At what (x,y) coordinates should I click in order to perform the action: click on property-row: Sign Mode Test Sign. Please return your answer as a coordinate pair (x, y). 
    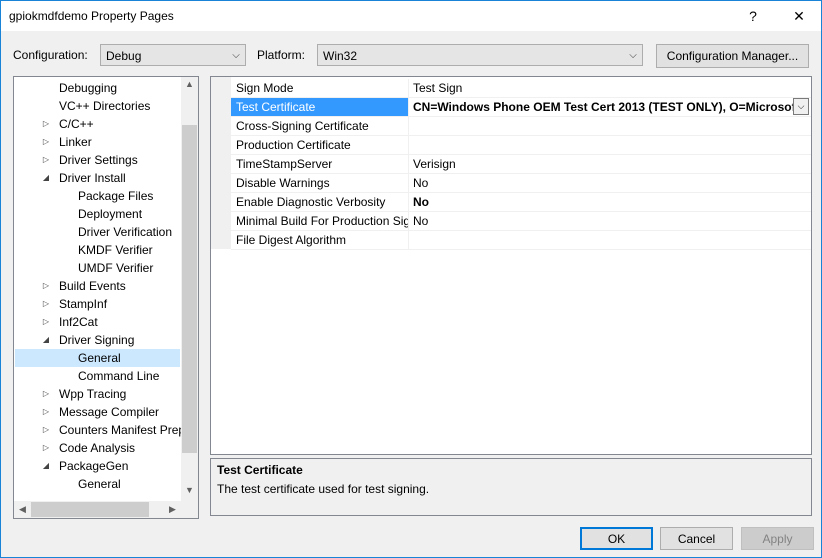
    Looking at the image, I should click on (521, 88).